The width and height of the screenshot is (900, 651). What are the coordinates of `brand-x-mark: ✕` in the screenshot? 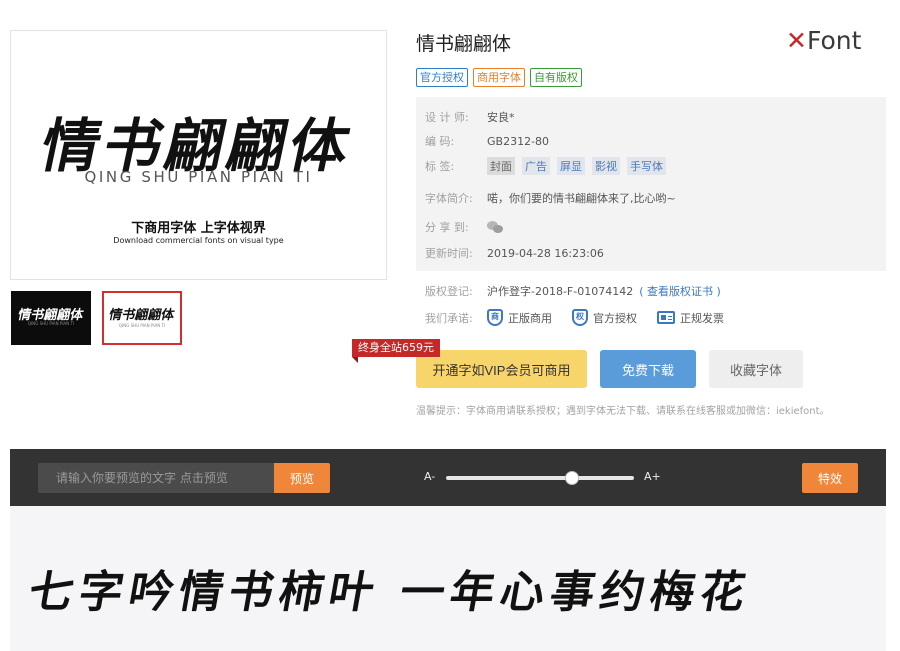 It's located at (796, 40).